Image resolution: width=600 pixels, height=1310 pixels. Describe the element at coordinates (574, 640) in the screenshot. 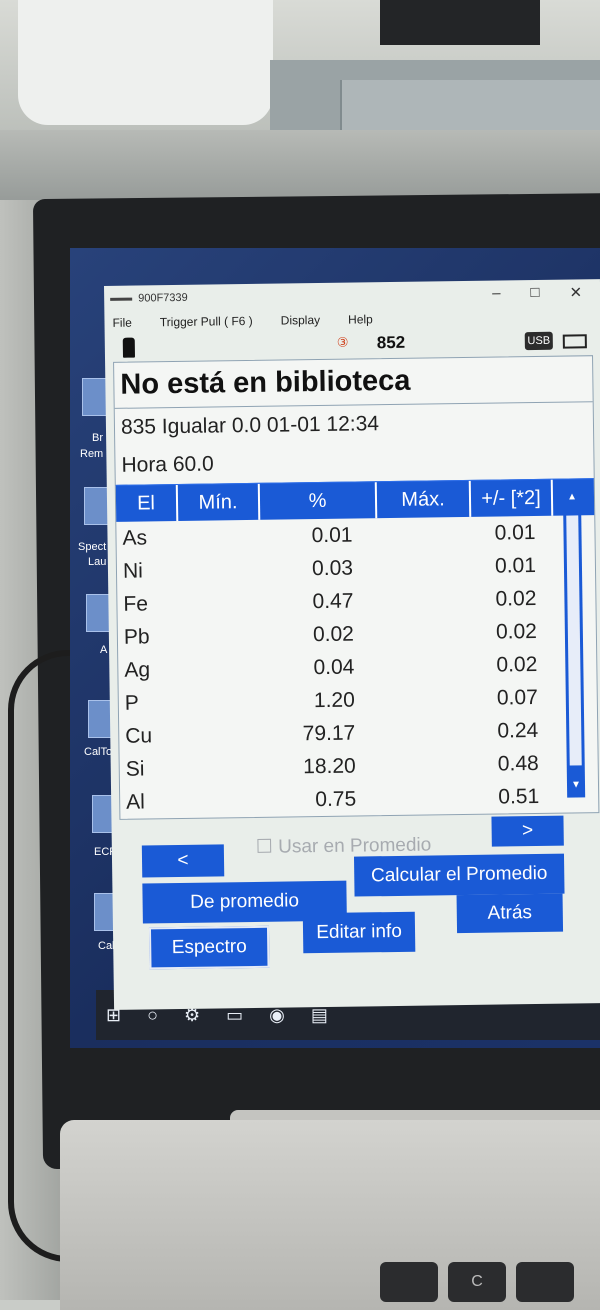

I see `scroll-thumb` at that location.